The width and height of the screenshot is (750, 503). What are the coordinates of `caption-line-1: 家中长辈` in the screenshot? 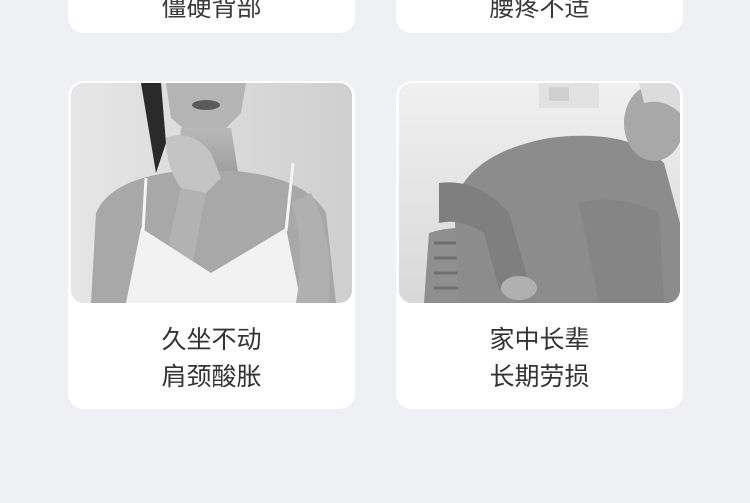 It's located at (539, 339).